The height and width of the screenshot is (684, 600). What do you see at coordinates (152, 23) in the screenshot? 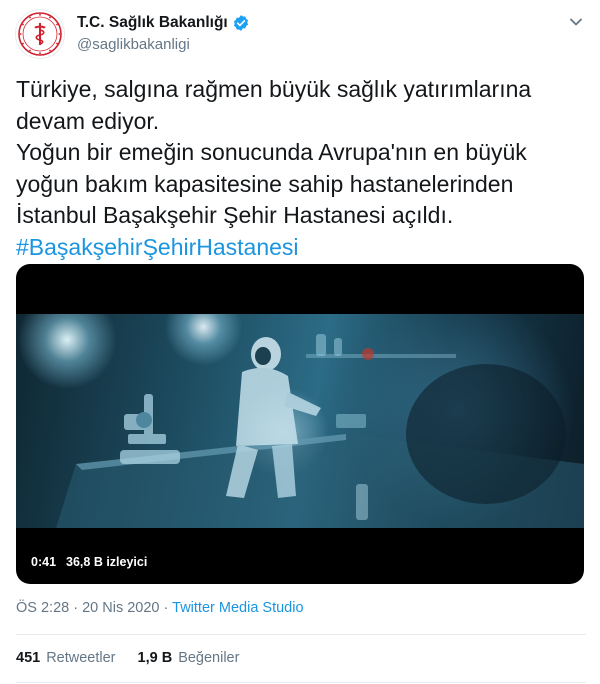
I see `display-name: T.C. Sağlık Bakanlığı` at bounding box center [152, 23].